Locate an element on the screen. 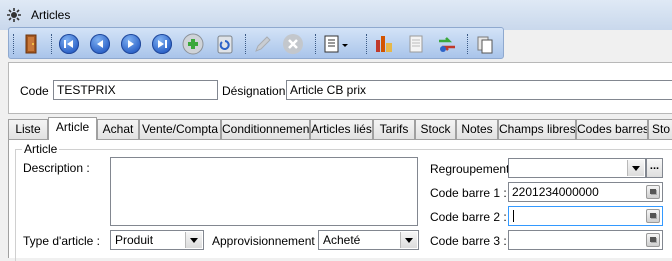 The height and width of the screenshot is (261, 672). tab-codes-barres: Codes barres is located at coordinates (612, 129).